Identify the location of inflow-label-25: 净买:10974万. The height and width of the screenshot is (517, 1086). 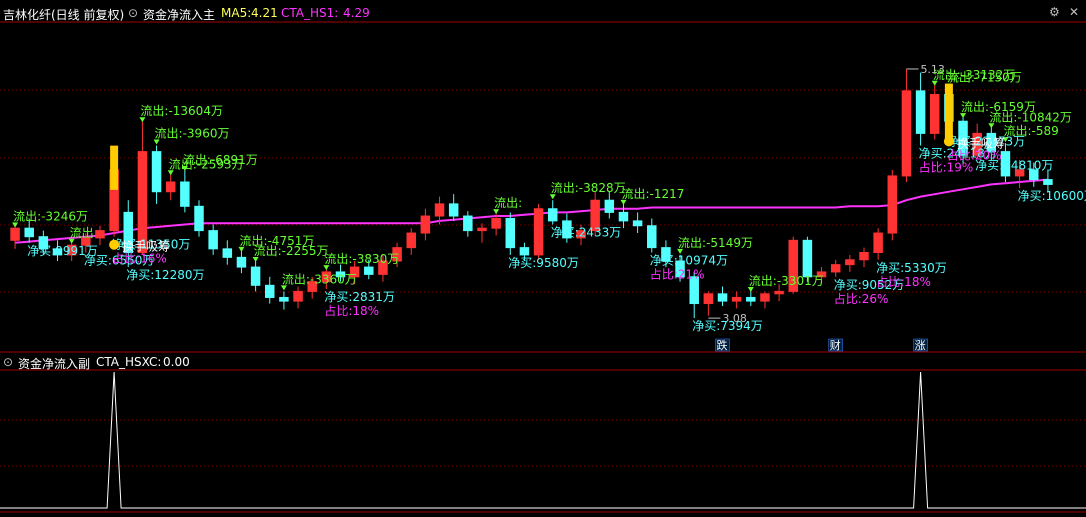
(689, 260).